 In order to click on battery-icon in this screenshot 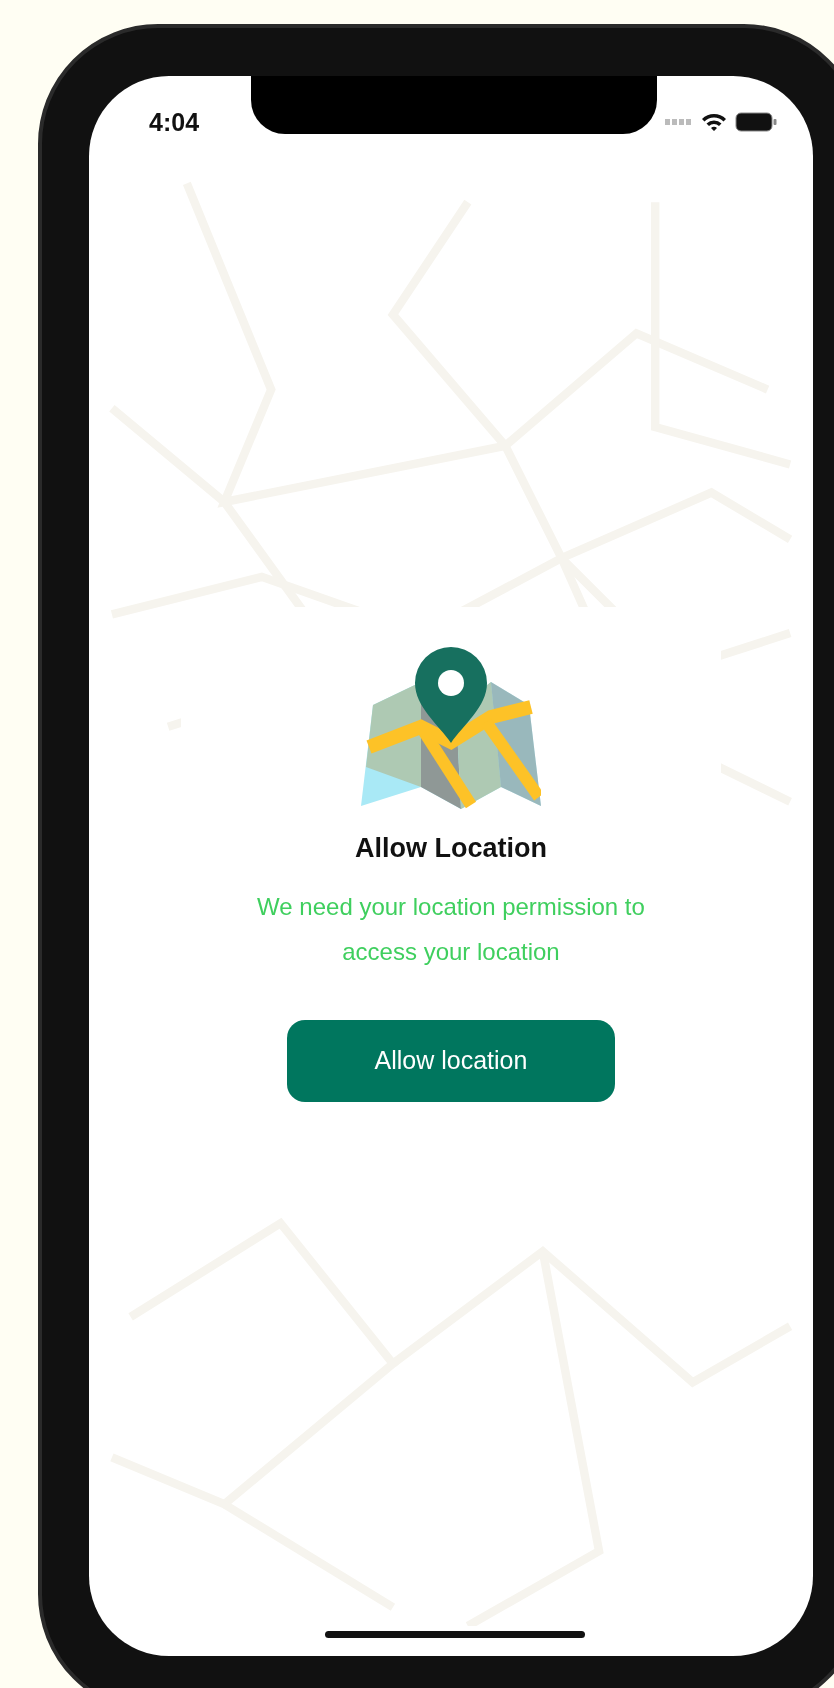, I will do `click(756, 122)`.